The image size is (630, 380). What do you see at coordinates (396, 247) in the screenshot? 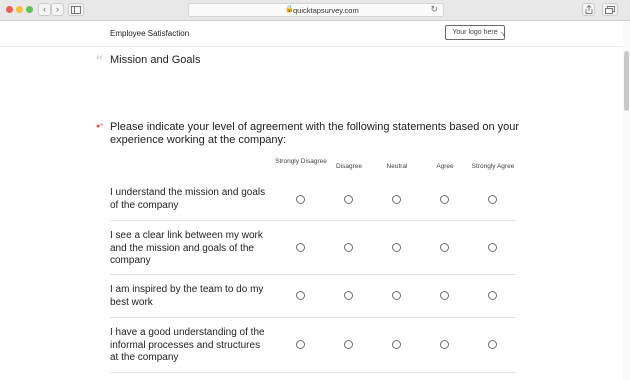
I see `radio-row2-neutral` at bounding box center [396, 247].